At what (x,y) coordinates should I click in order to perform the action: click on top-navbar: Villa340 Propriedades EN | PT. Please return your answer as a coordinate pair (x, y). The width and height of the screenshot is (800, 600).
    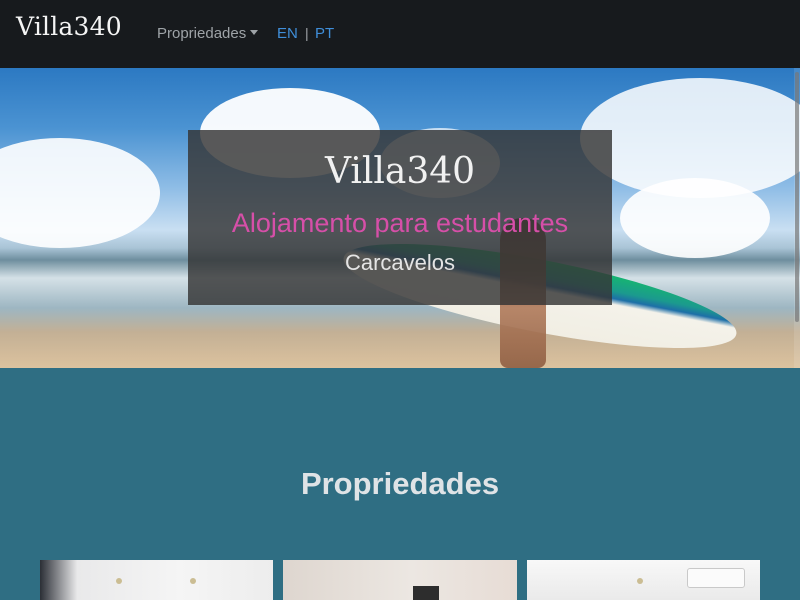
    Looking at the image, I should click on (400, 34).